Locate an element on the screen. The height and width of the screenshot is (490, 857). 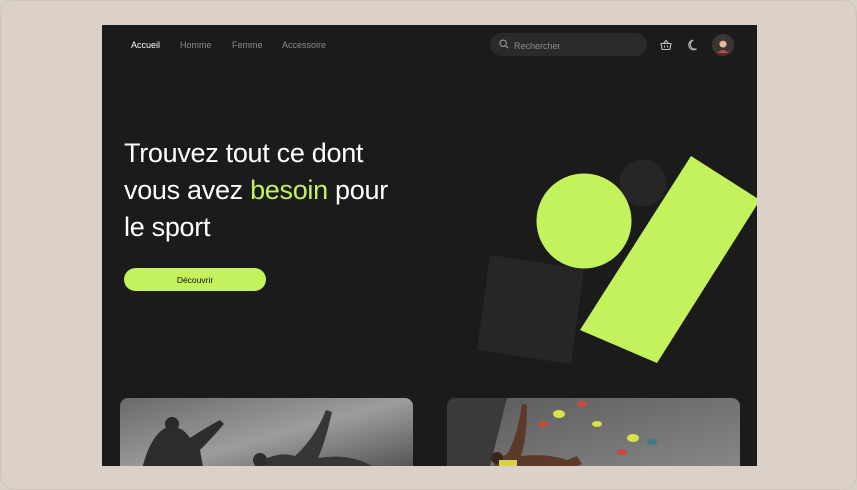
climbing-photo-card is located at coordinates (593, 432).